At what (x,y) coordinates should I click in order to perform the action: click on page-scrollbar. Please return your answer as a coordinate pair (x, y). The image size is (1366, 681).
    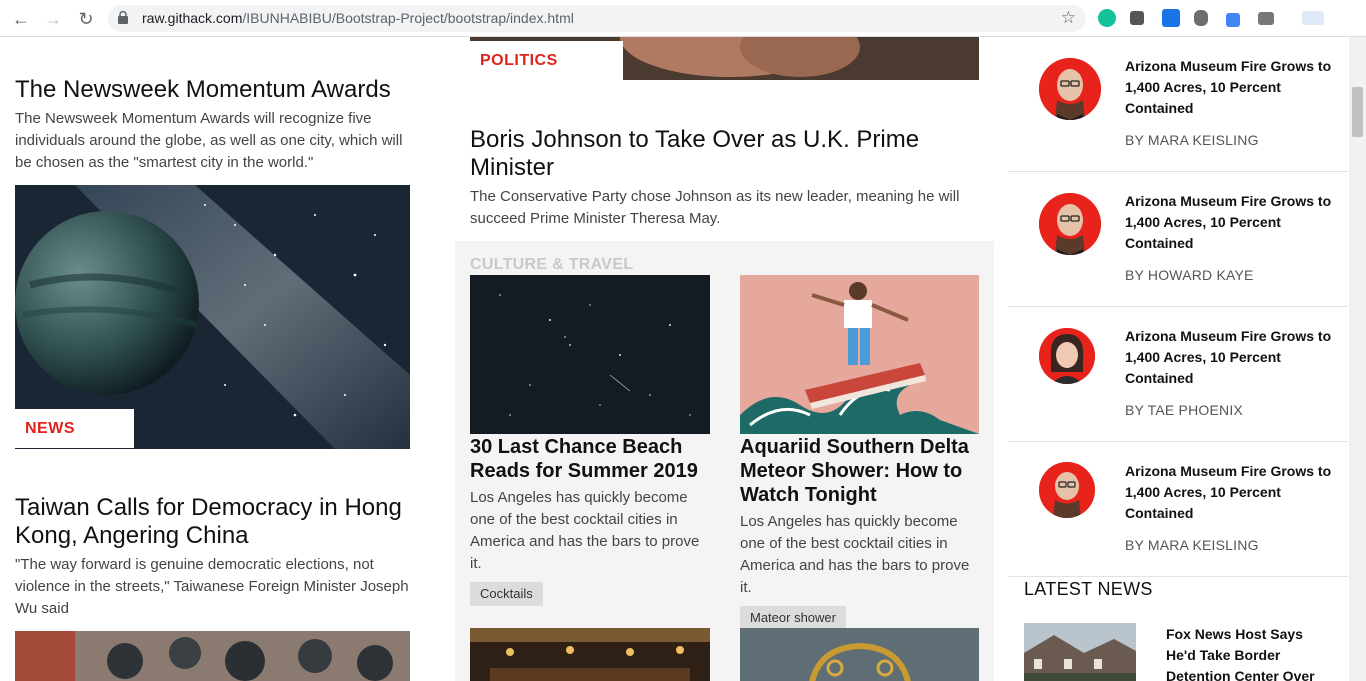
    Looking at the image, I should click on (1357, 359).